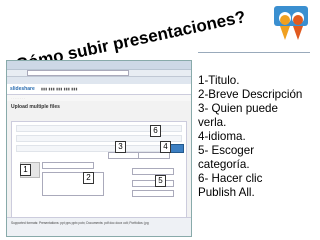  Describe the element at coordinates (99, 80) in the screenshot. I see `browser-bookmarks-bar` at that location.